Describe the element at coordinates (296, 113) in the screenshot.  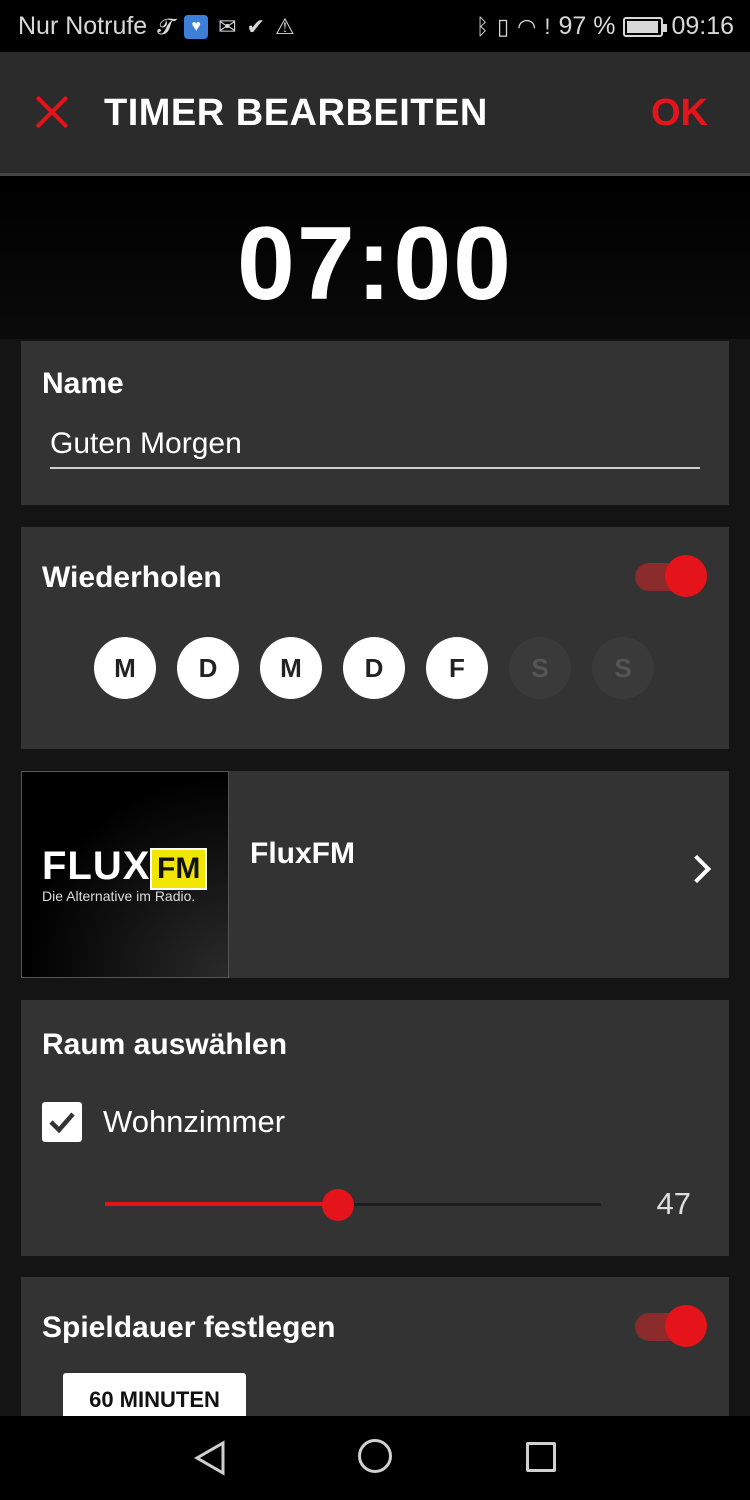
I see `page-title: TIMER BEARBEITEN` at that location.